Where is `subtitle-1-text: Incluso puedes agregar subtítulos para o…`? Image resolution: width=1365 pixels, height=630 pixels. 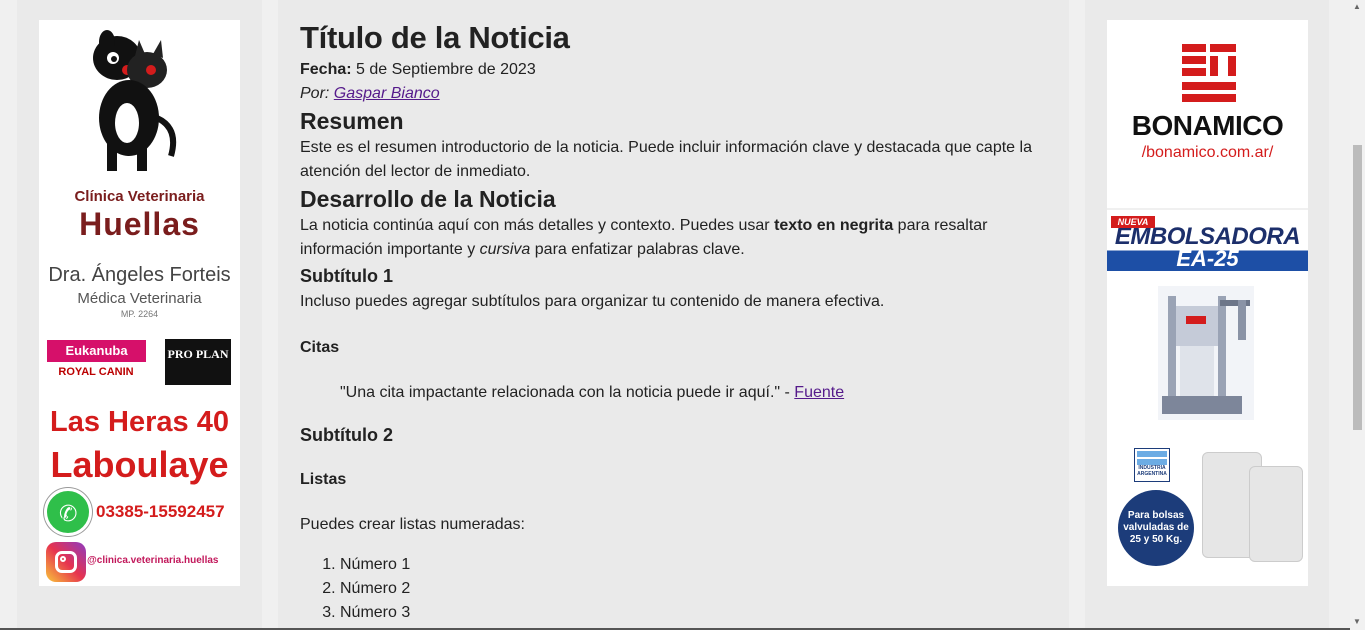 subtitle-1-text: Incluso puedes agregar subtítulos para o… is located at coordinates (592, 301).